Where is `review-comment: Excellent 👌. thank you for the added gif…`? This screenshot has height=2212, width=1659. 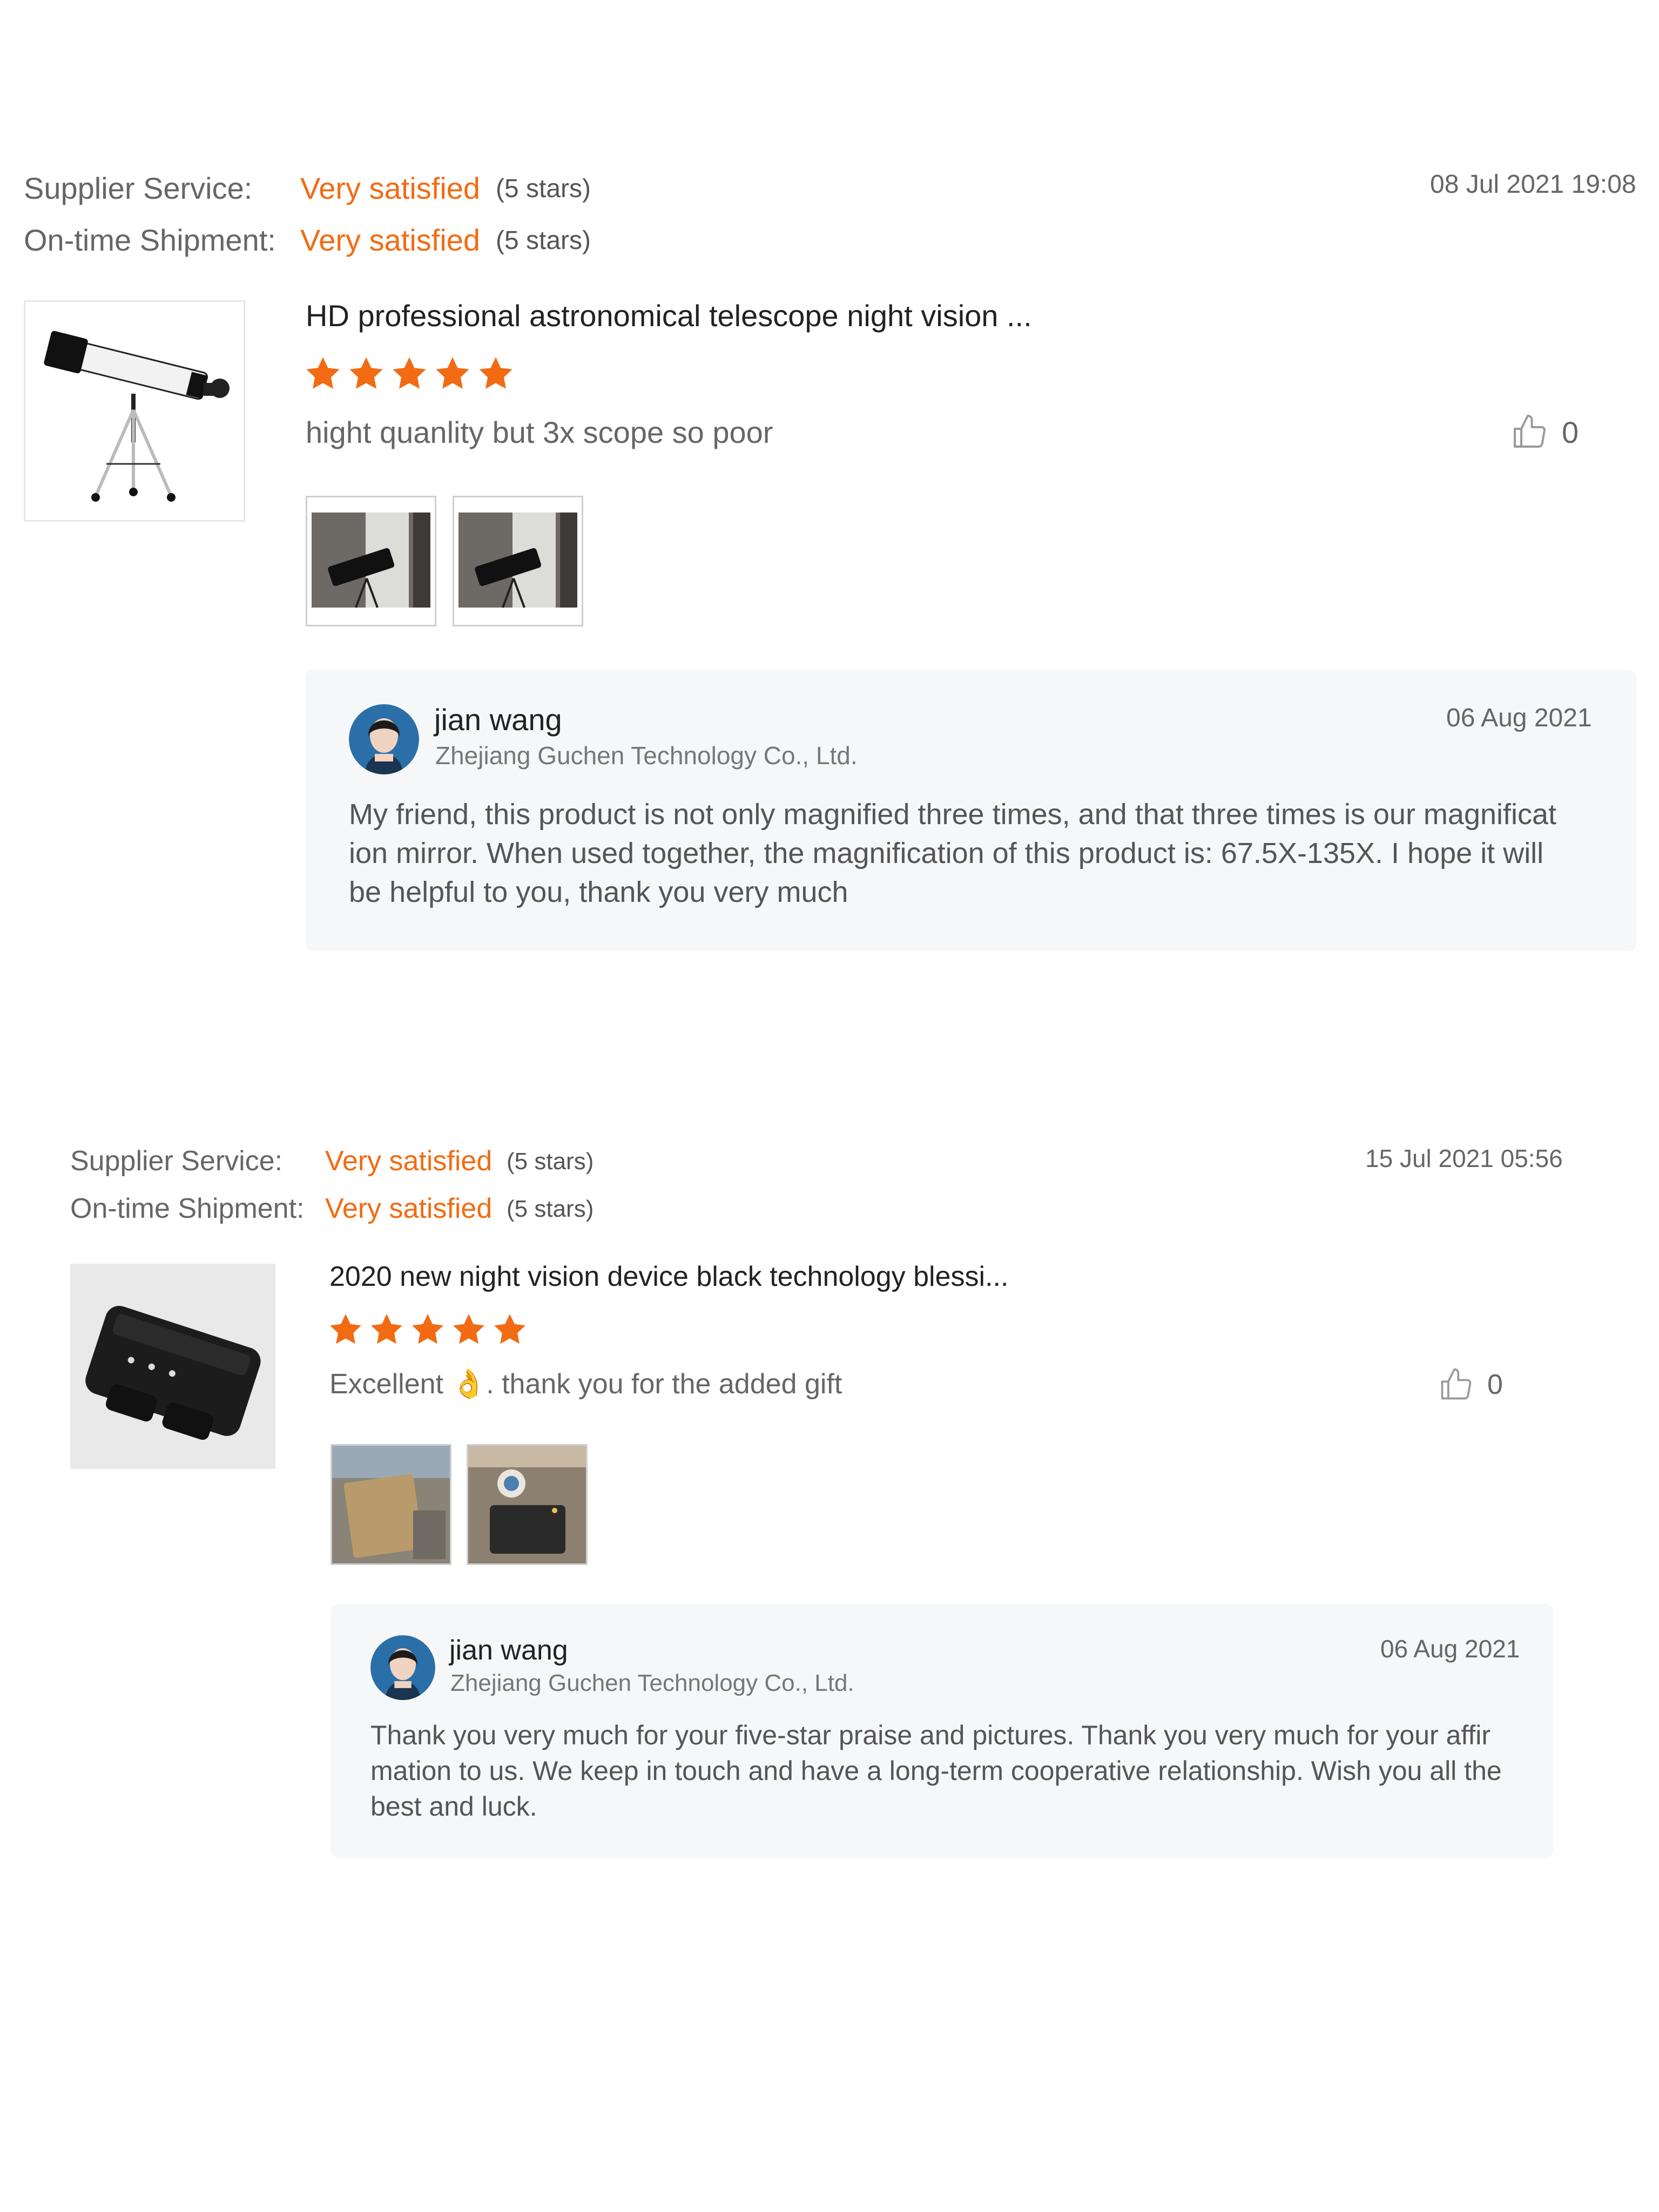
review-comment: Excellent 👌. thank you for the added gif… is located at coordinates (585, 1384).